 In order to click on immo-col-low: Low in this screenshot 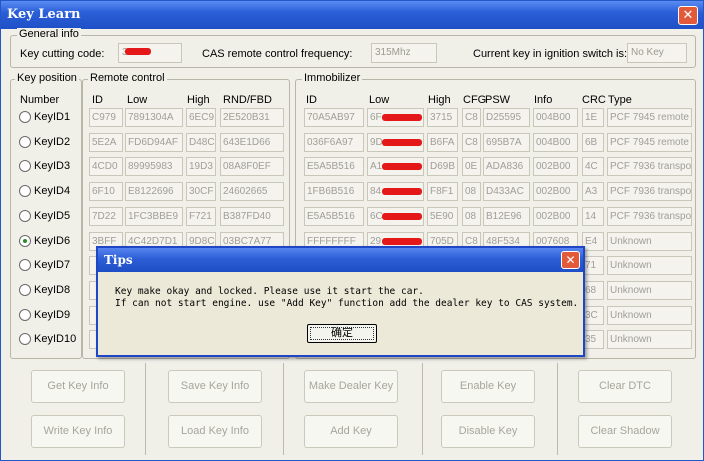, I will do `click(379, 100)`.